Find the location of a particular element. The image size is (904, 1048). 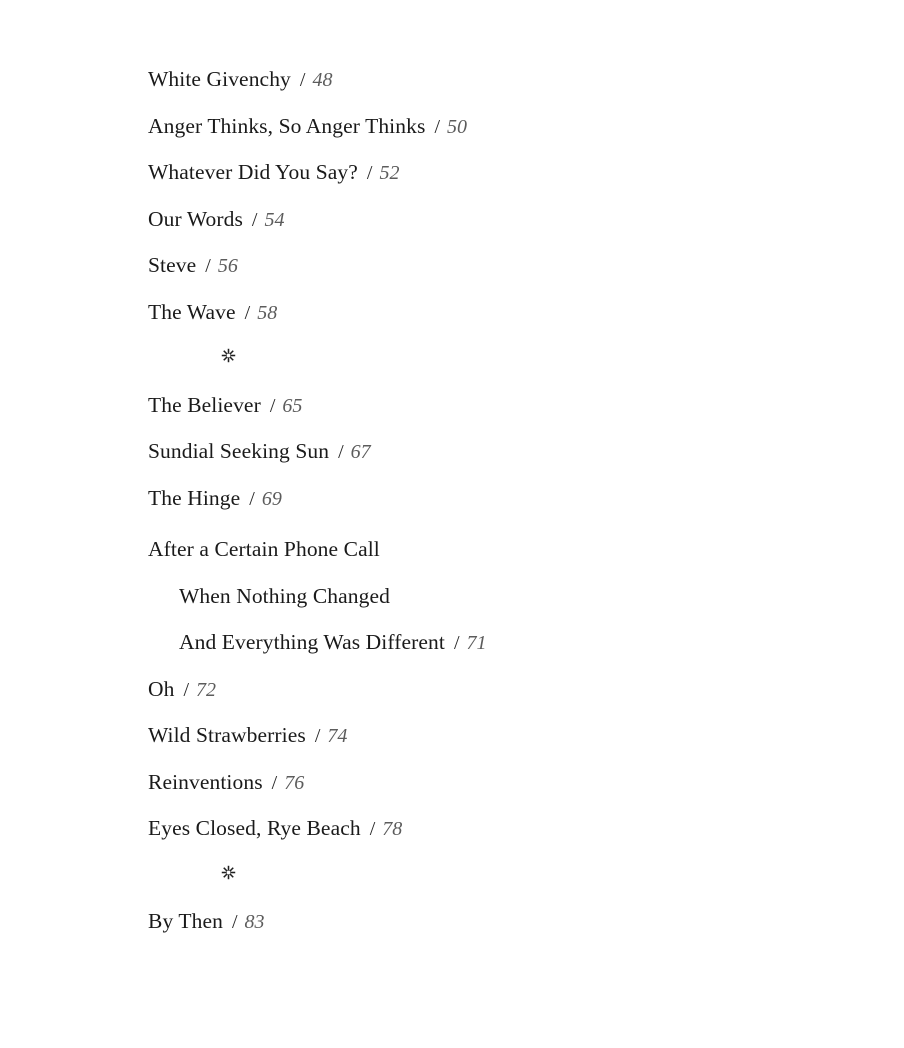

toc-page-number: 71 is located at coordinates (476, 643).